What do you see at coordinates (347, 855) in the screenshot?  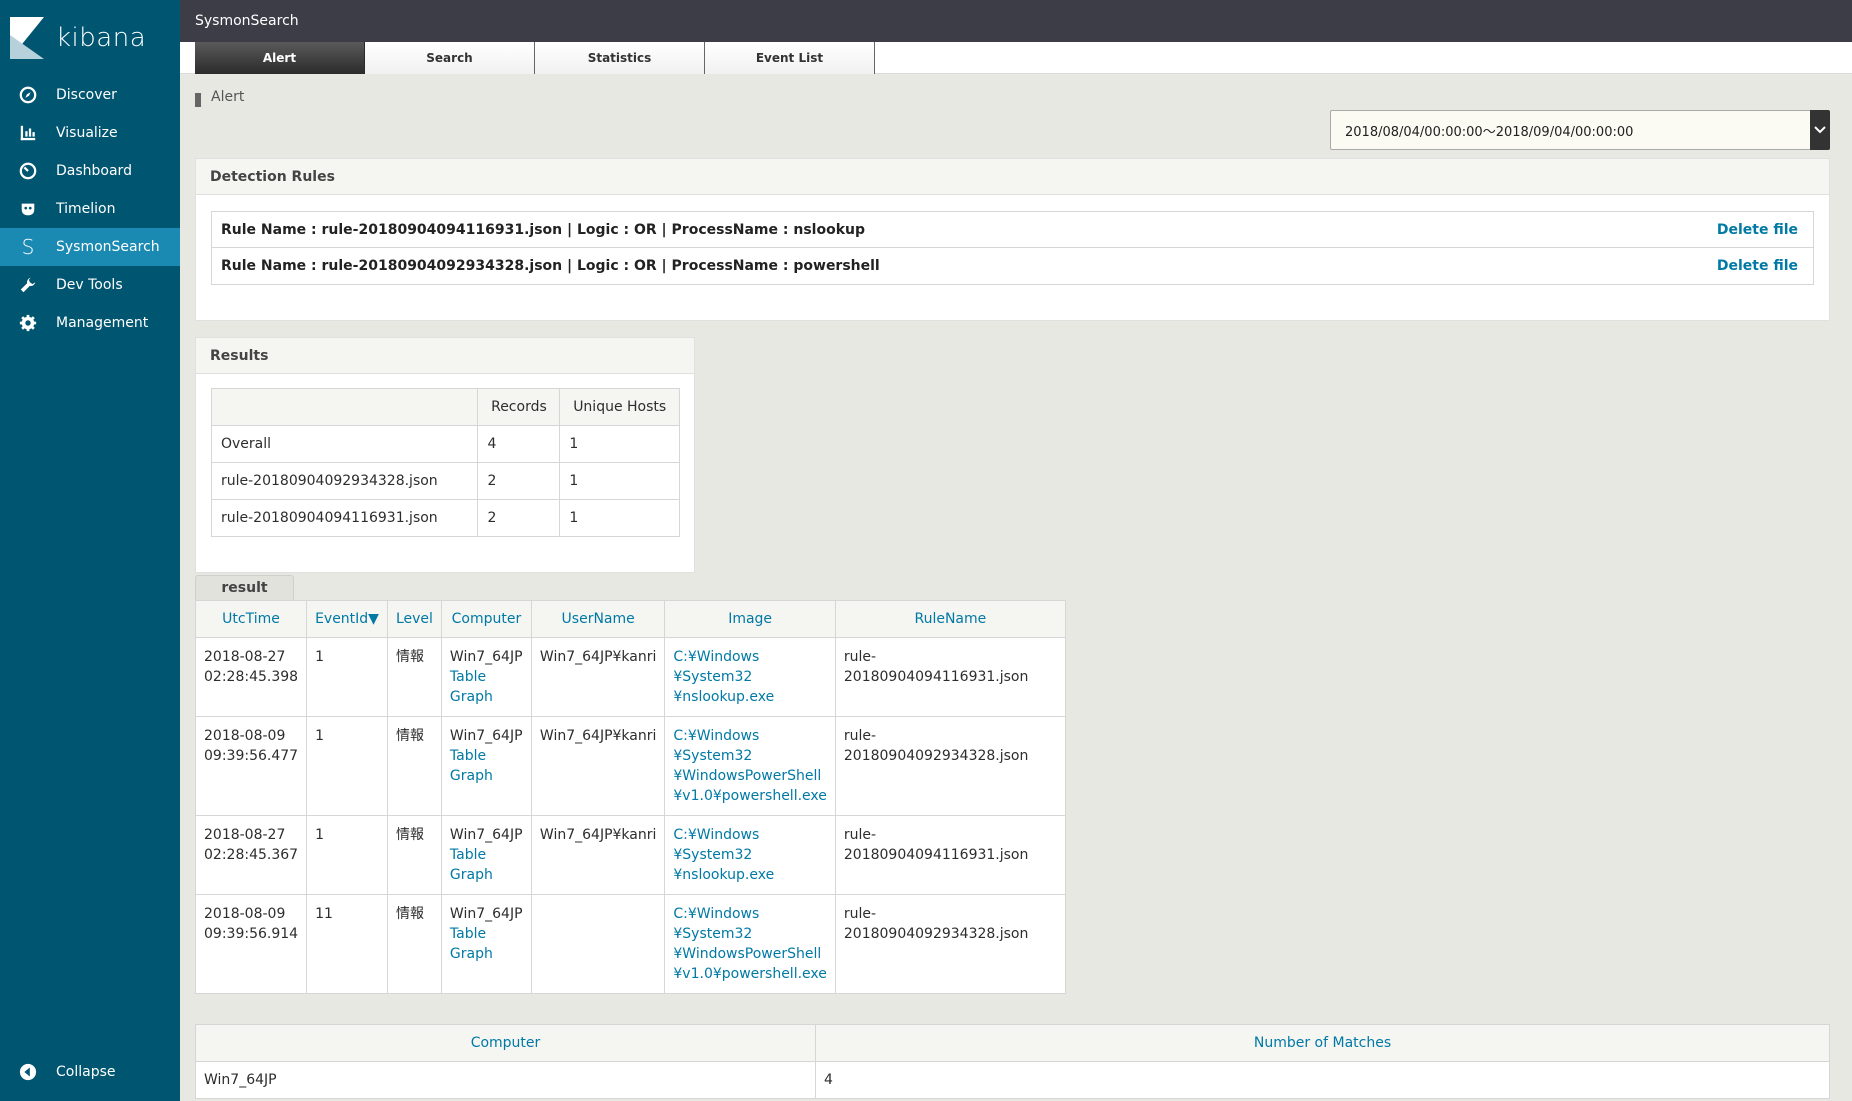 I see `event-id-cell: 1` at bounding box center [347, 855].